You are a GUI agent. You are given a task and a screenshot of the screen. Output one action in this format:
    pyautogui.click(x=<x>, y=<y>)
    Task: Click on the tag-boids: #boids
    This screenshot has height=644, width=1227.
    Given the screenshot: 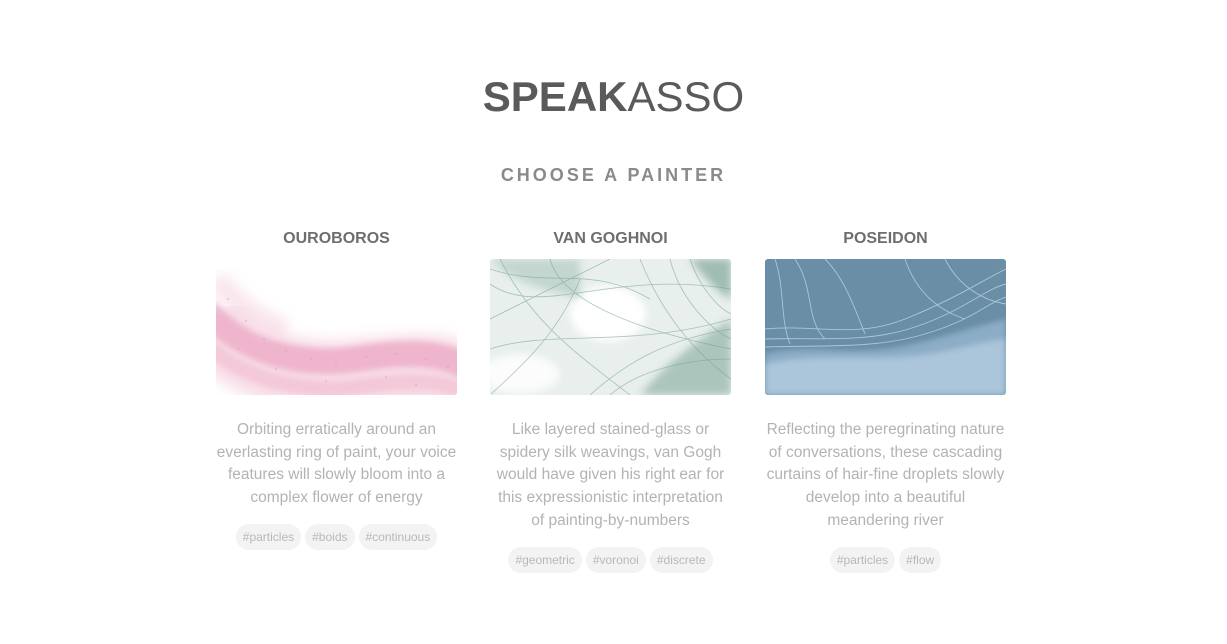 What is the action you would take?
    pyautogui.click(x=330, y=536)
    